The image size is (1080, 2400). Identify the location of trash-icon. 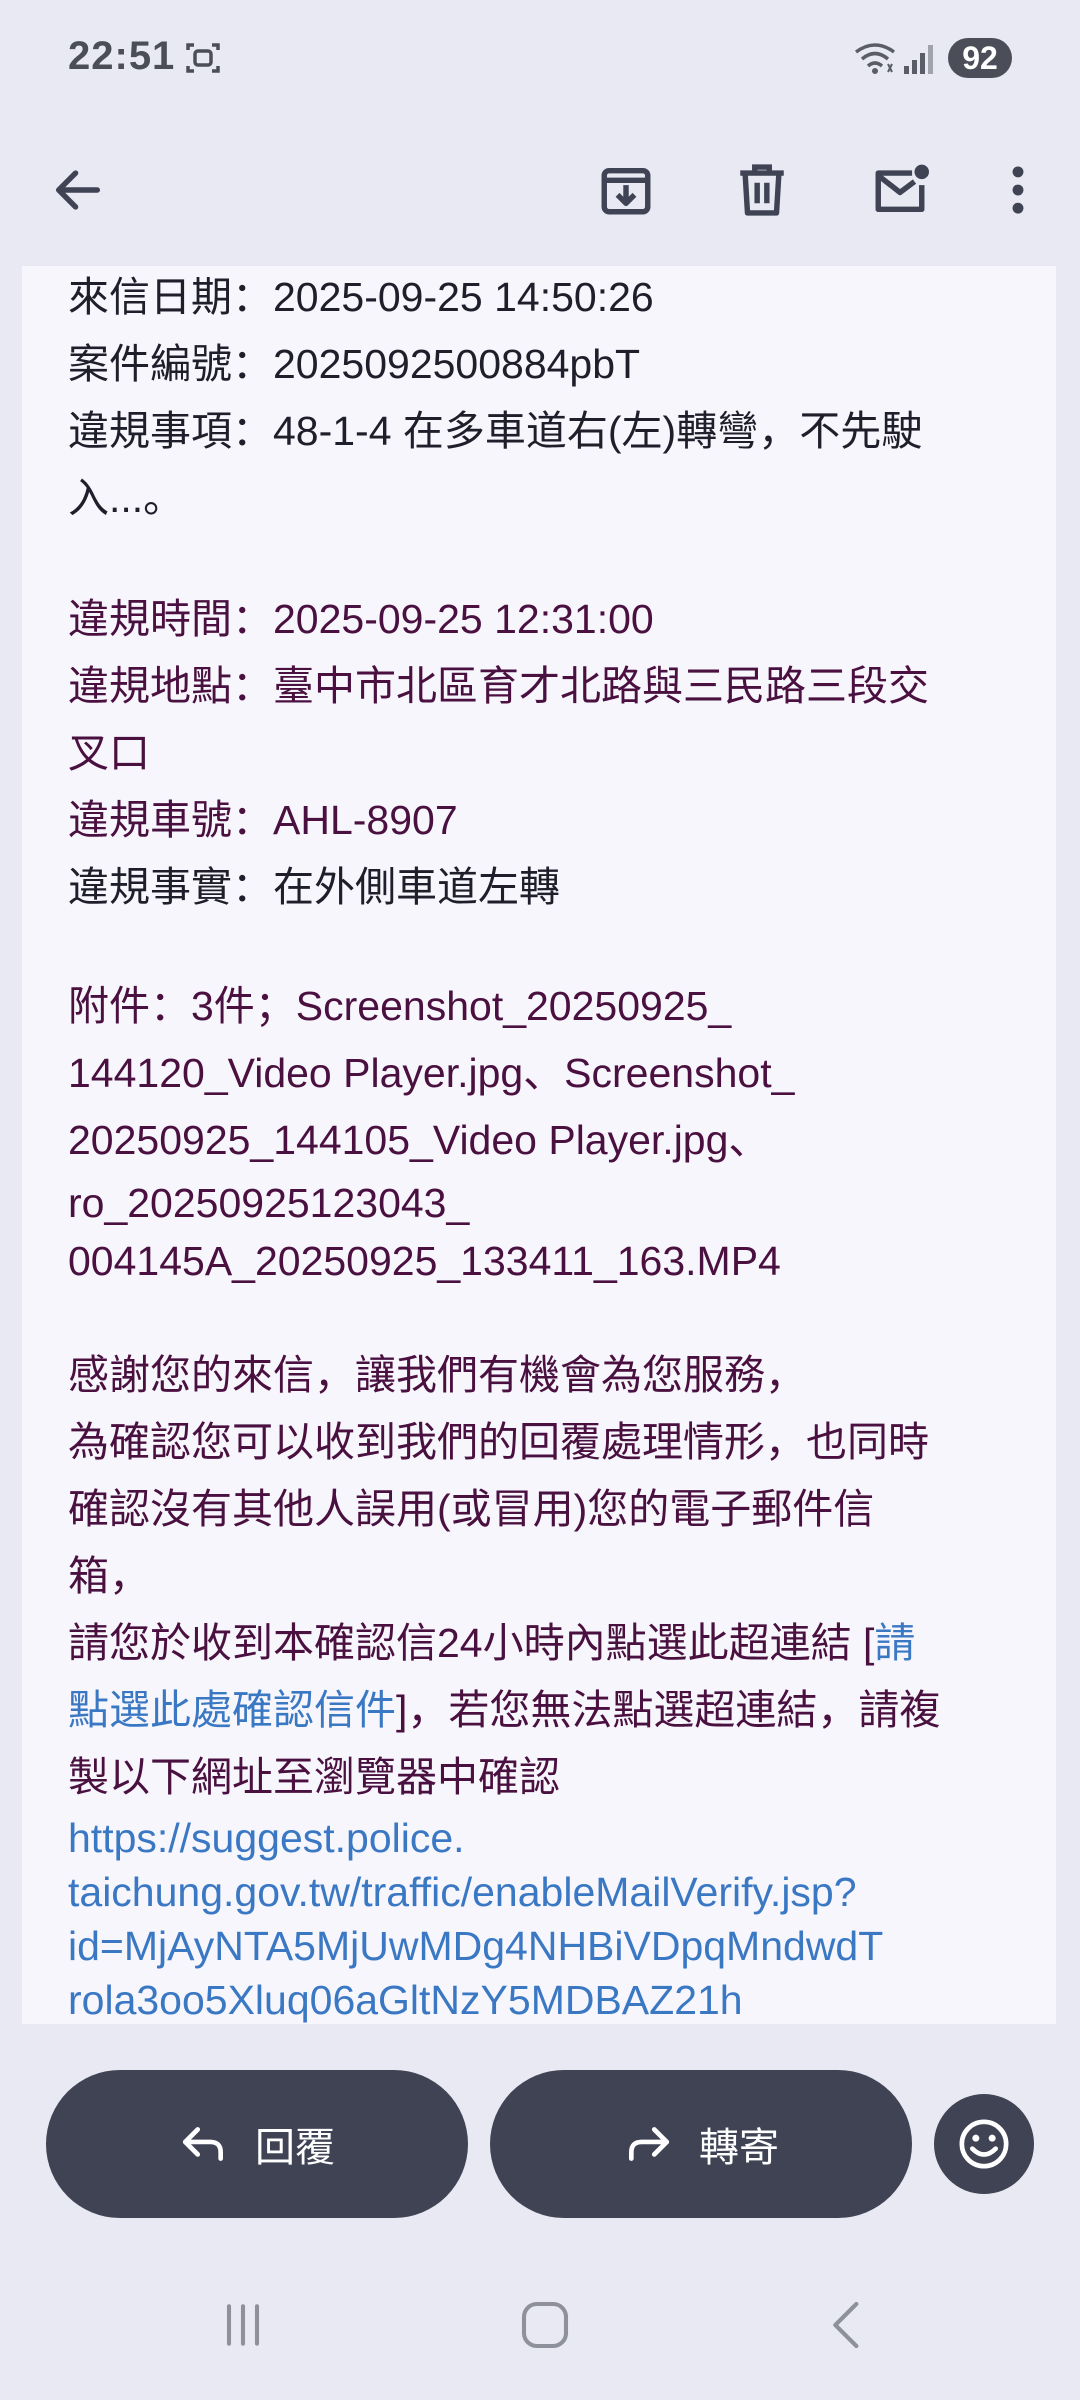
(762, 190).